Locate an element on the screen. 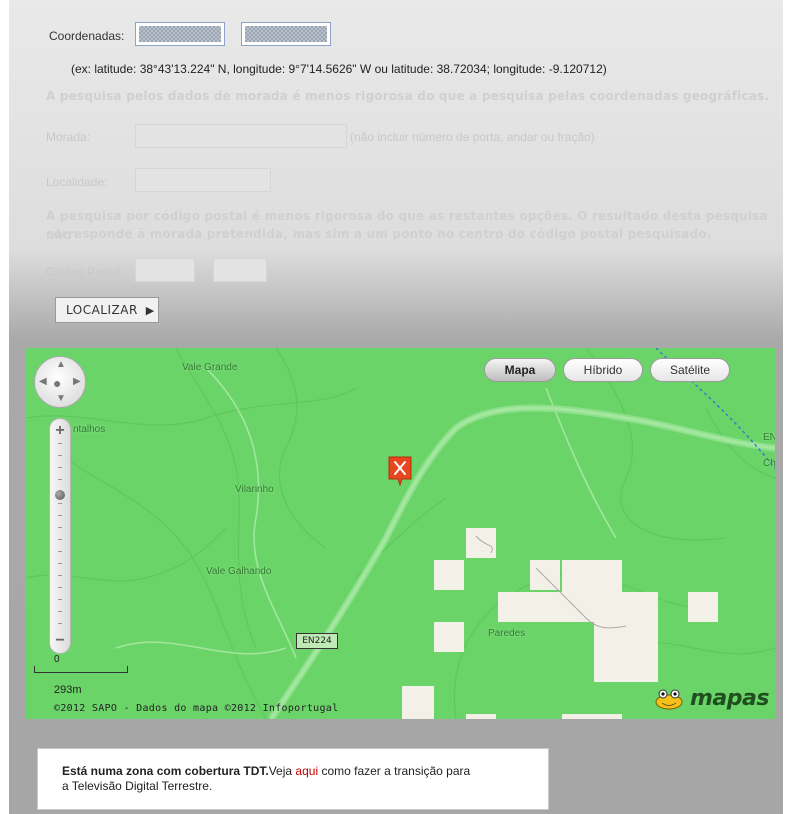  place-label: Vale Galhando is located at coordinates (239, 571).